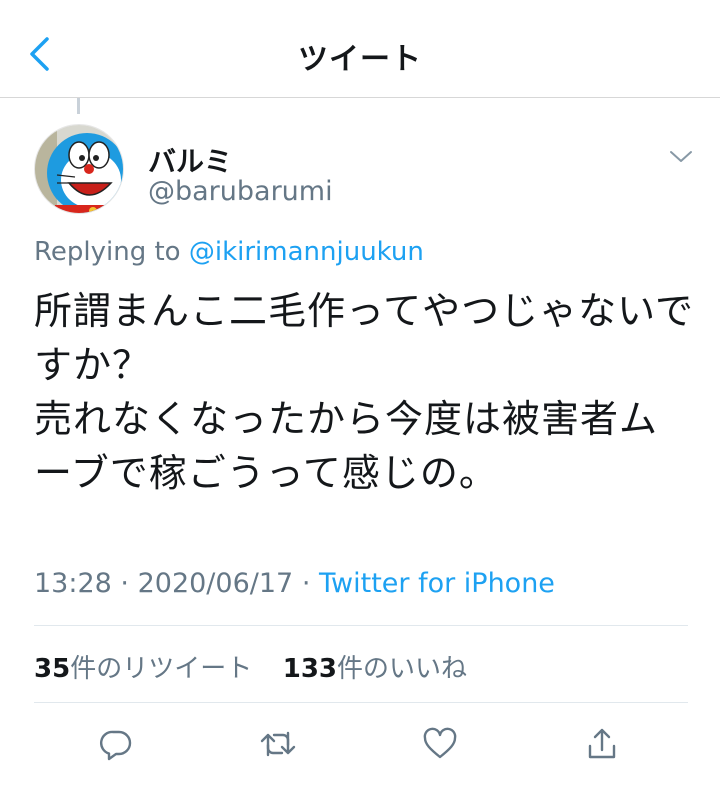  I want to click on tweet-date: 2020/06/17, so click(215, 583).